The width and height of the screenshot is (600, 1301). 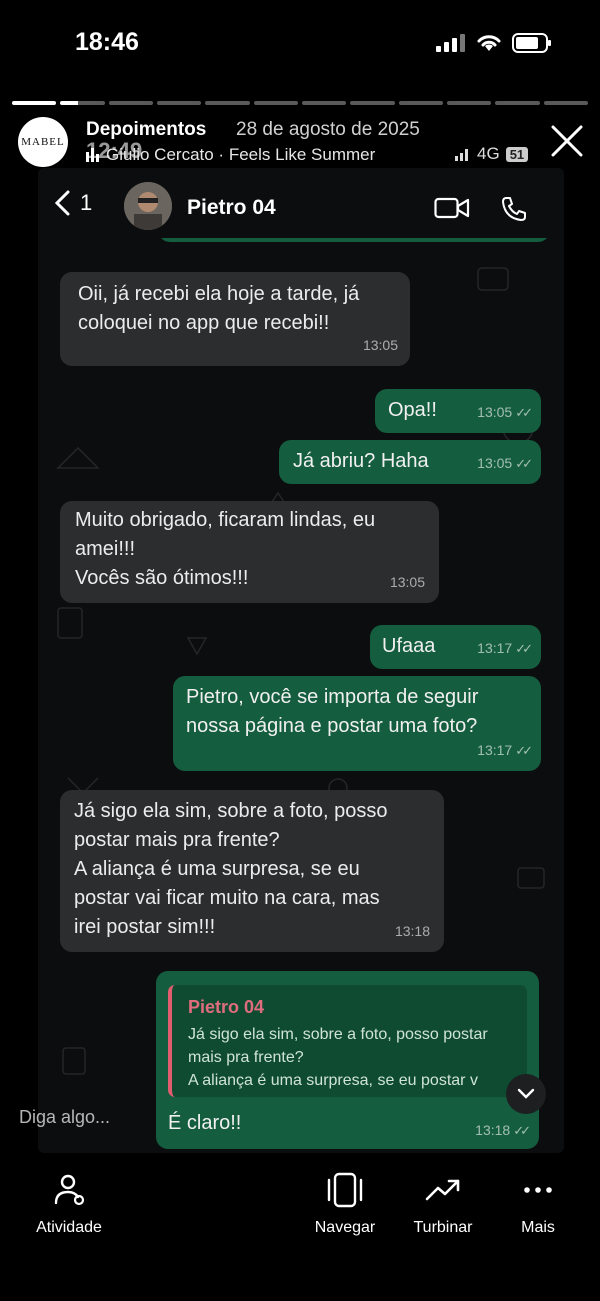 I want to click on nav-boost: Turbinar, so click(x=443, y=1204).